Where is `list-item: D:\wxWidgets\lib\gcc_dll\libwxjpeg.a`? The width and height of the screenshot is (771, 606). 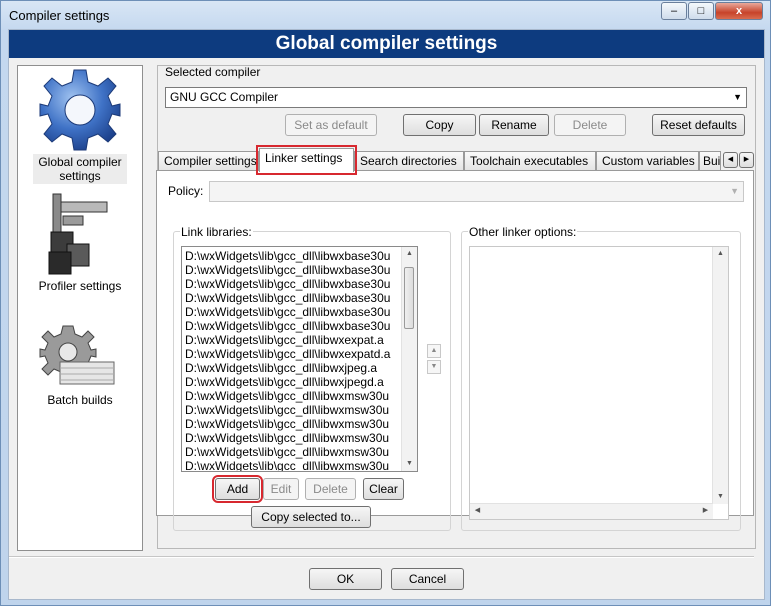
list-item: D:\wxWidgets\lib\gcc_dll\libwxjpeg.a is located at coordinates (299, 368).